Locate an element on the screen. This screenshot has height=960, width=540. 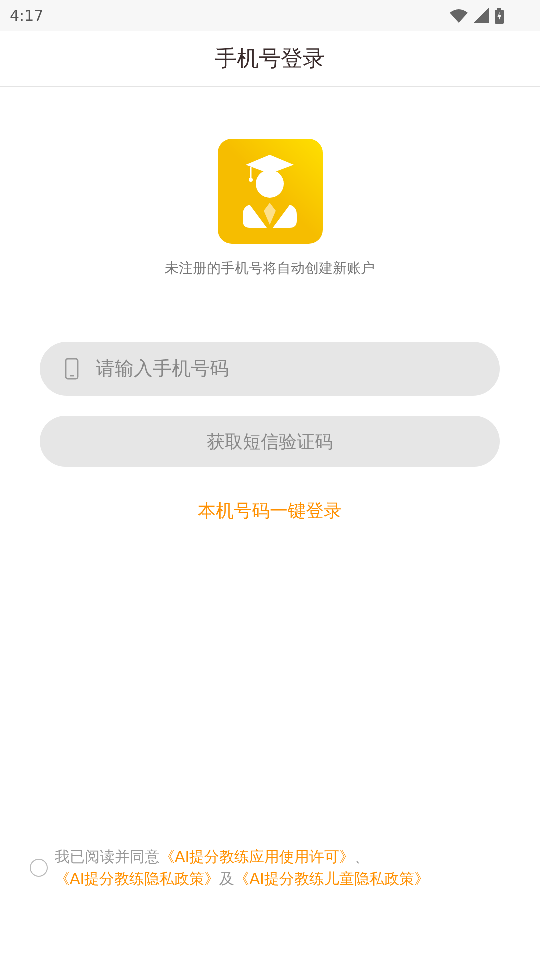
phone-input-field: 请输入手机号码 is located at coordinates (270, 369).